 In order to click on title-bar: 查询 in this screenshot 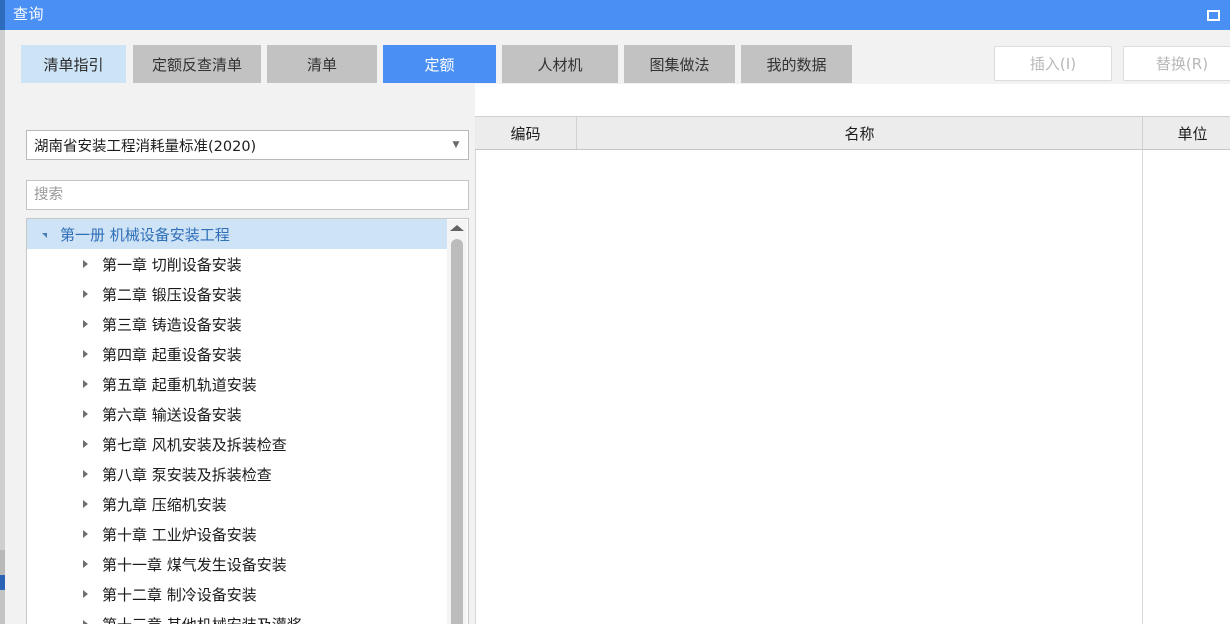, I will do `click(617, 15)`.